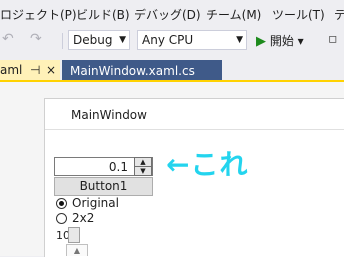  Describe the element at coordinates (36, 39) in the screenshot. I see `redo-icon: ↷` at that location.